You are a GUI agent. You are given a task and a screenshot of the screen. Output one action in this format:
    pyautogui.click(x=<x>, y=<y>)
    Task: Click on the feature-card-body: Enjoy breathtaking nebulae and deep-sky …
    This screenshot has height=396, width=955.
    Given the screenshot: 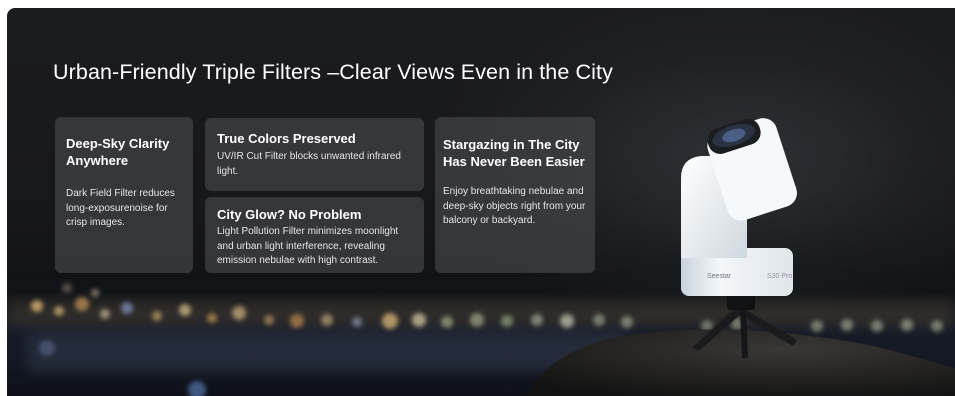 What is the action you would take?
    pyautogui.click(x=514, y=206)
    